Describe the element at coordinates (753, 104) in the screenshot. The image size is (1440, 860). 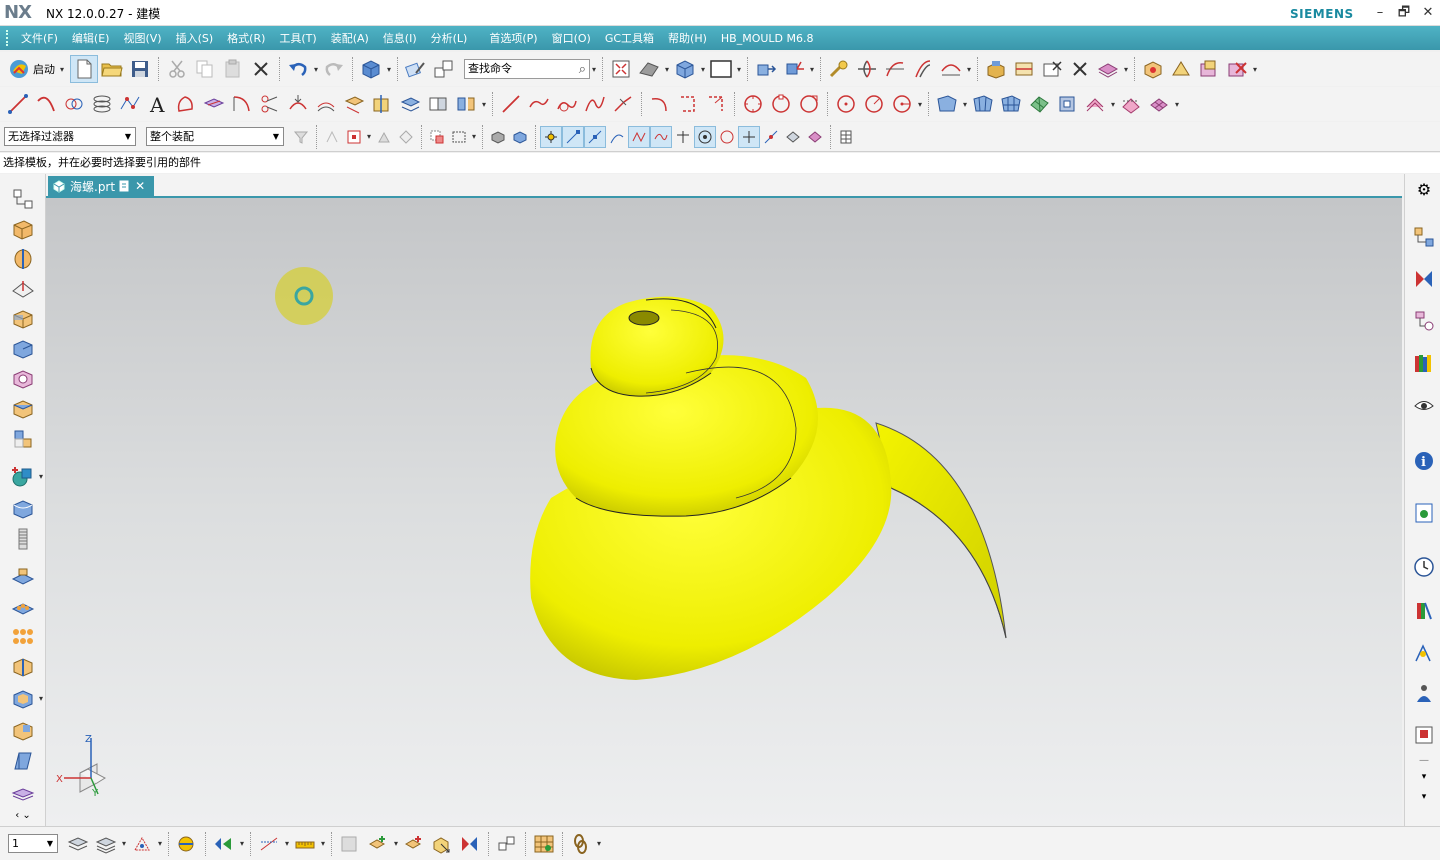
I see `circle-center-button` at that location.